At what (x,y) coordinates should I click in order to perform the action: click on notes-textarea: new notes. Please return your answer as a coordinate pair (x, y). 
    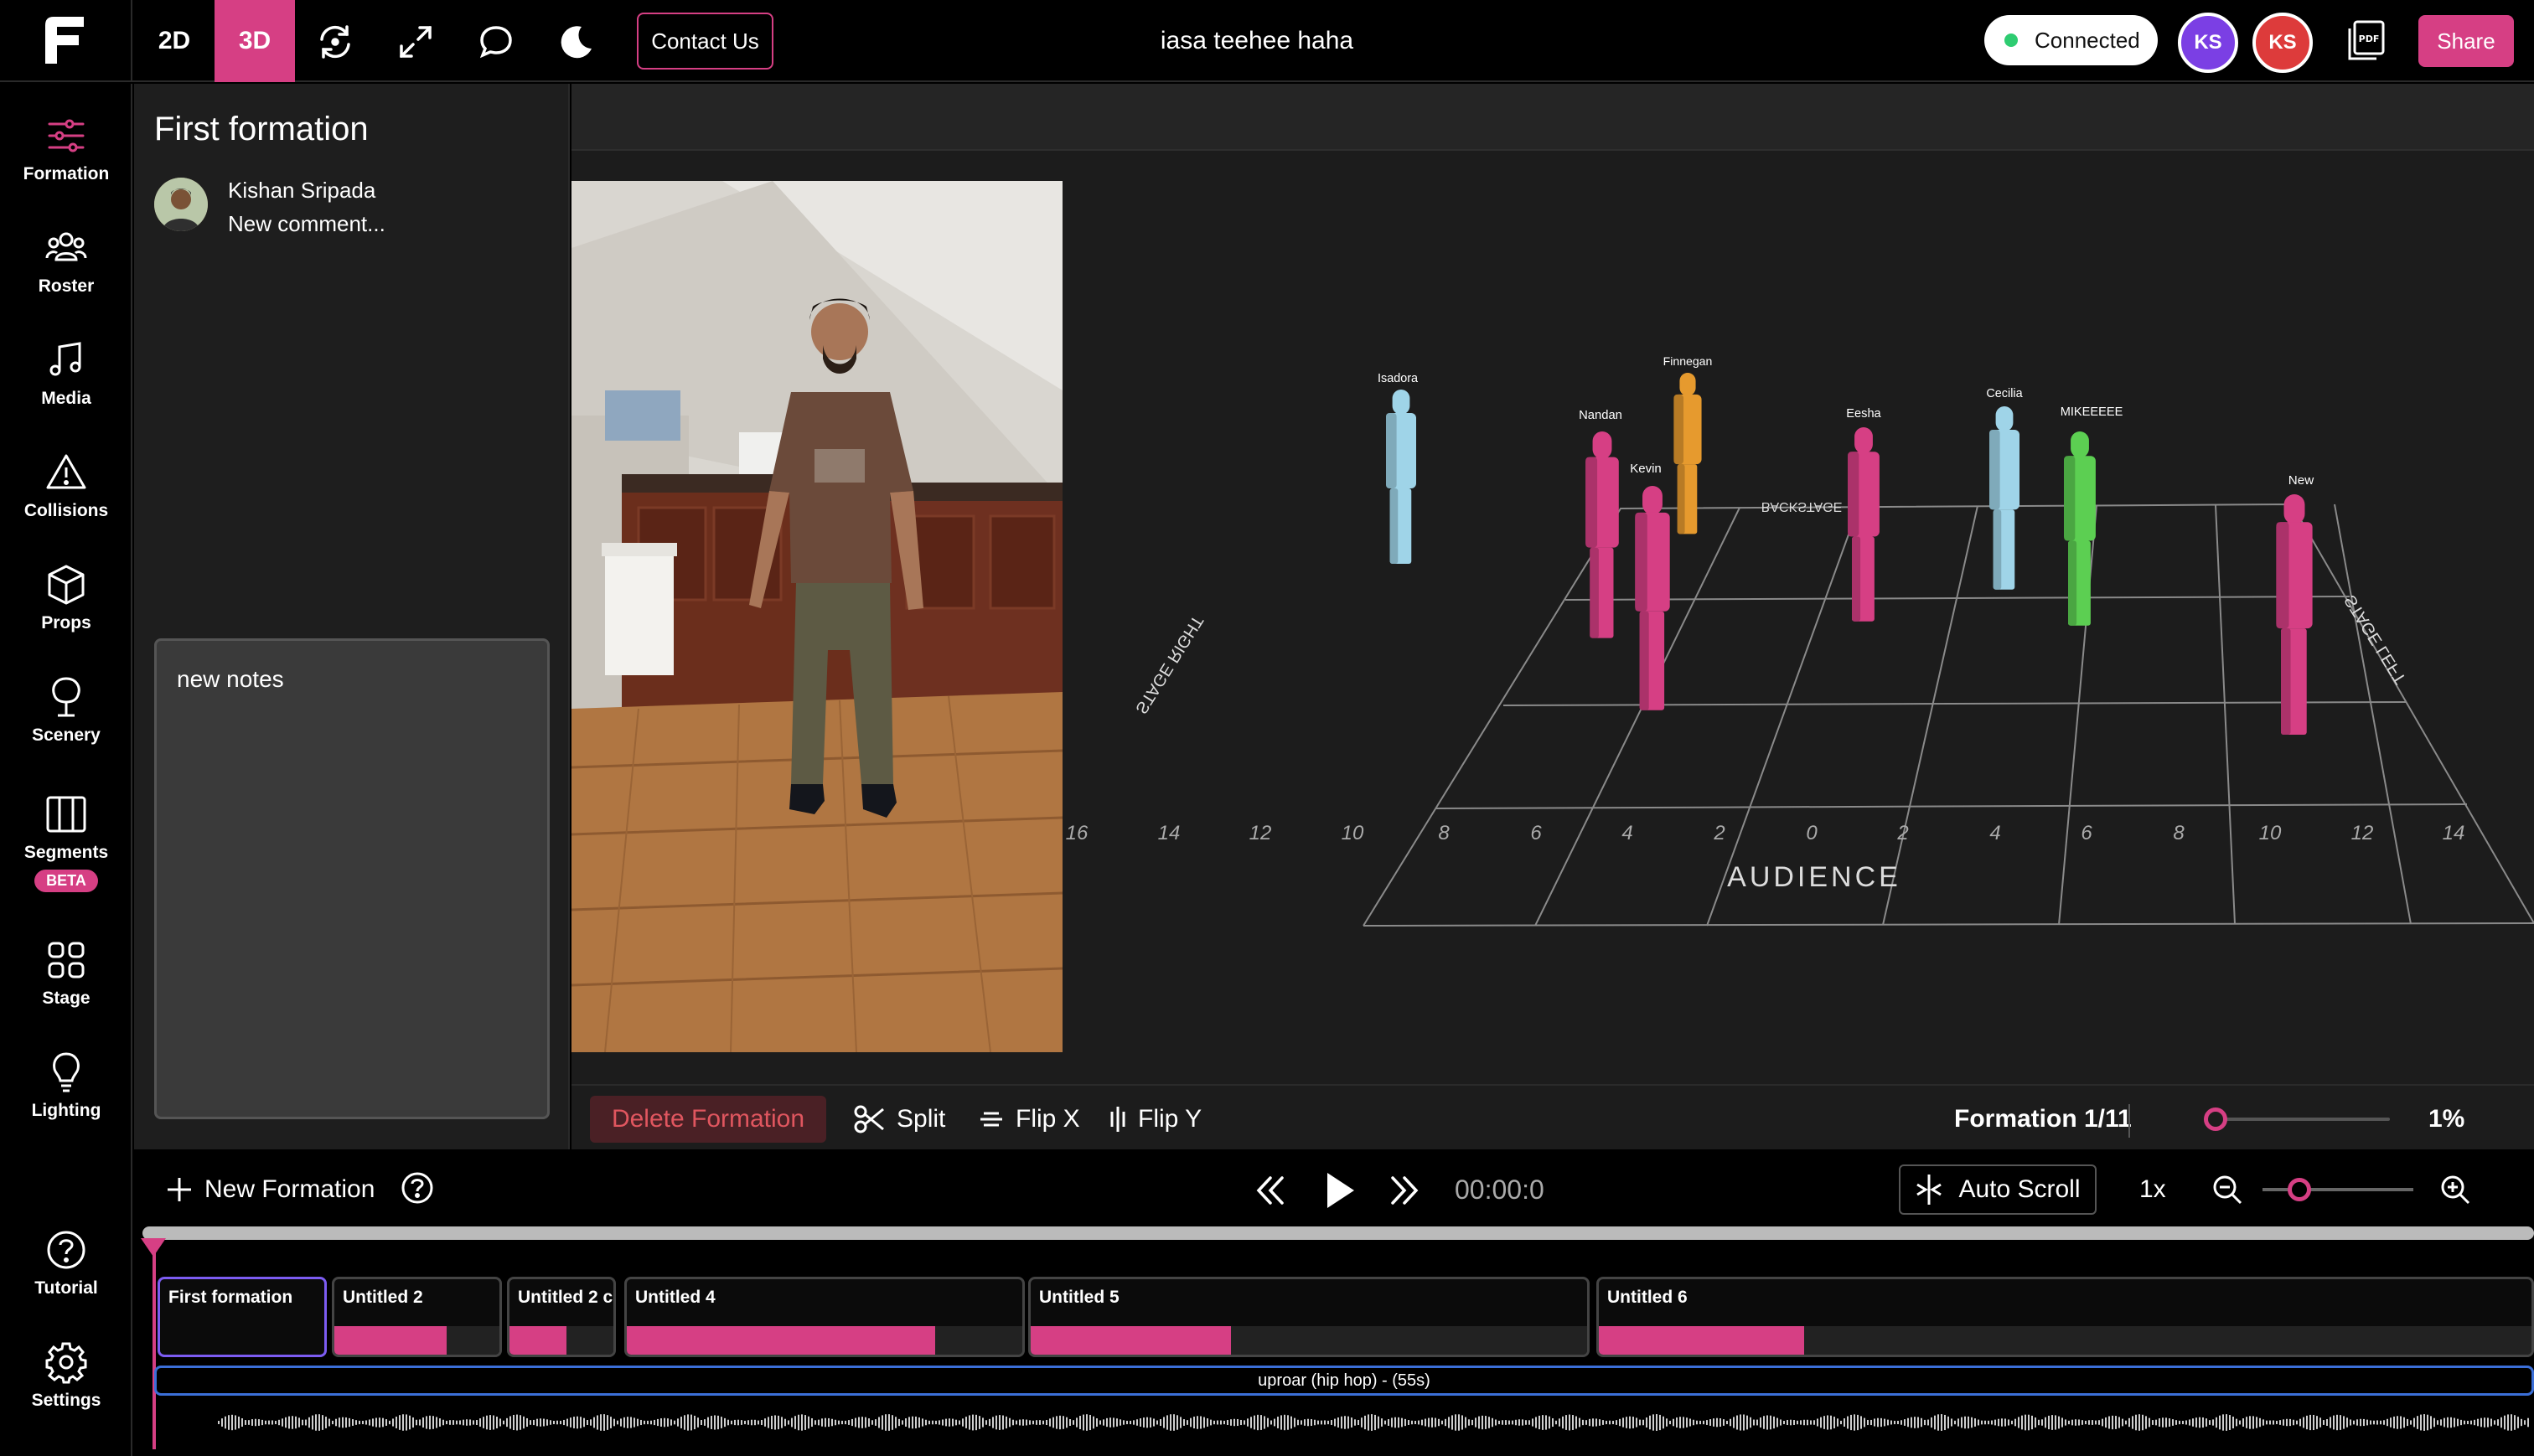
    Looking at the image, I should click on (352, 878).